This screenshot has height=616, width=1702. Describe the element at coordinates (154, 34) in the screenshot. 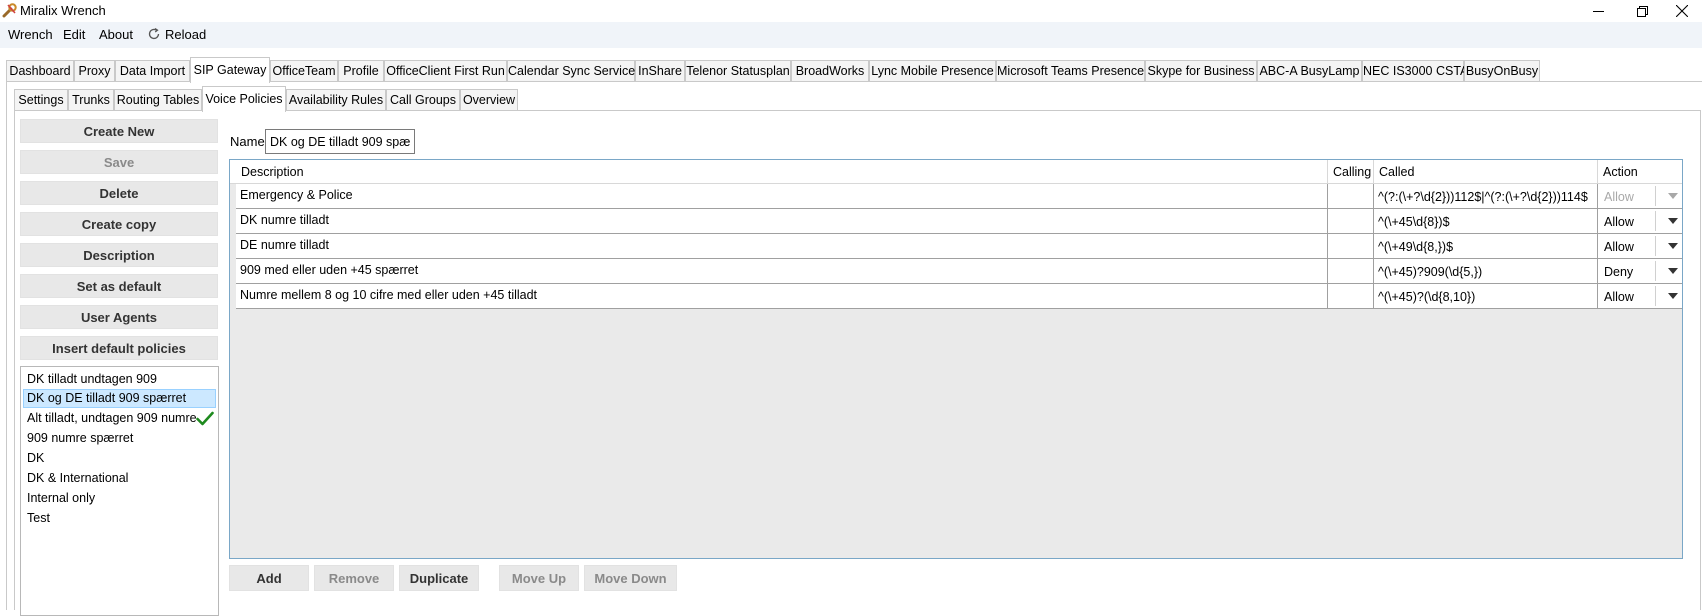

I see `reload-icon` at that location.